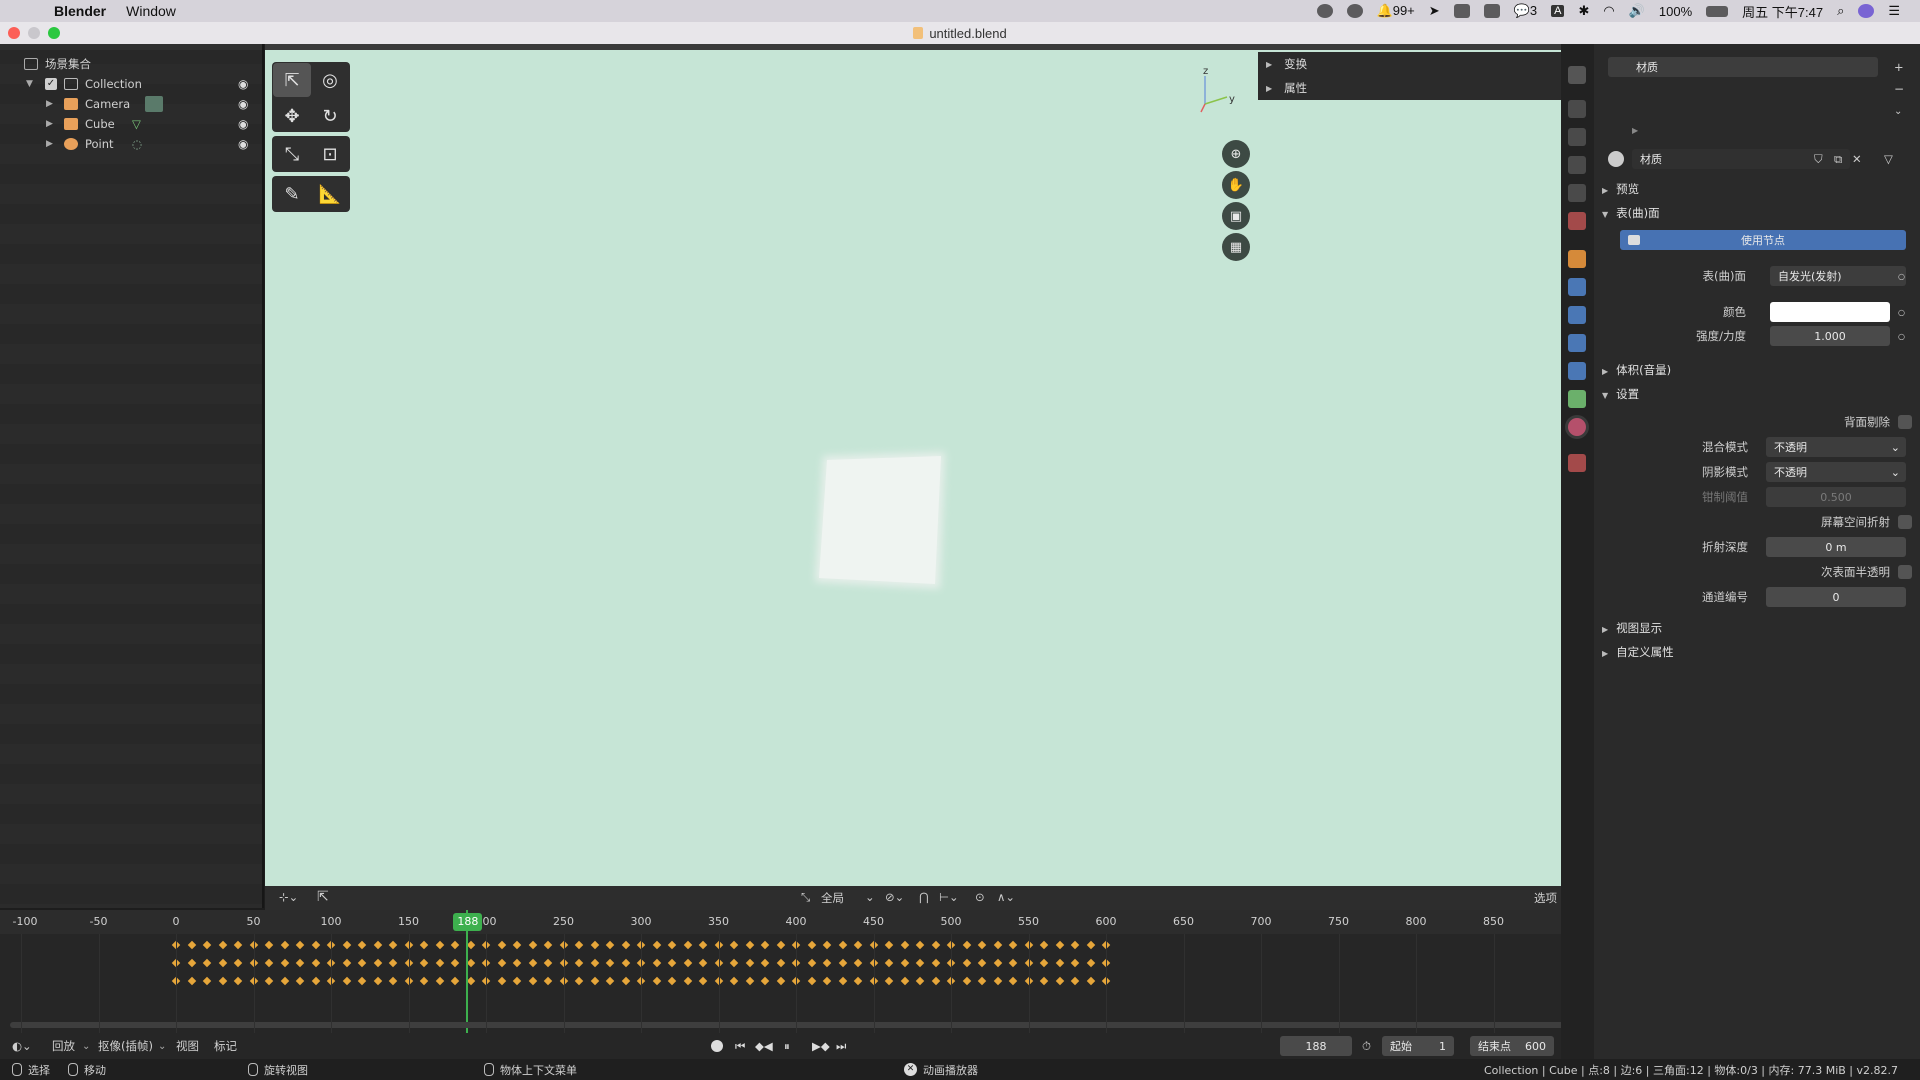  Describe the element at coordinates (136, 124) in the screenshot. I see `mesh-data-icon: ▽` at that location.